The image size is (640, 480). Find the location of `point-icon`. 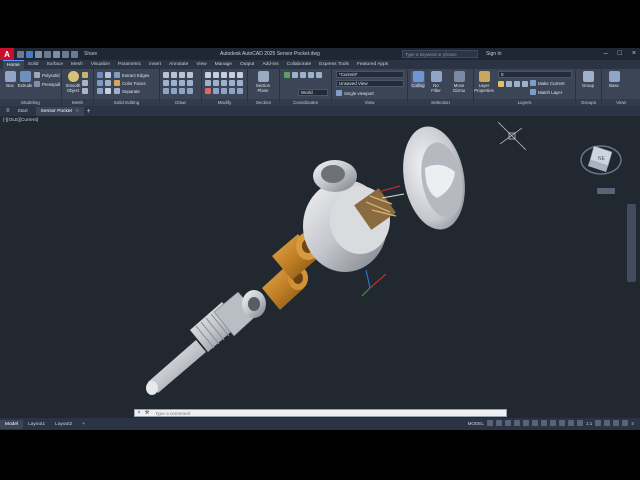

point-icon is located at coordinates (166, 91).